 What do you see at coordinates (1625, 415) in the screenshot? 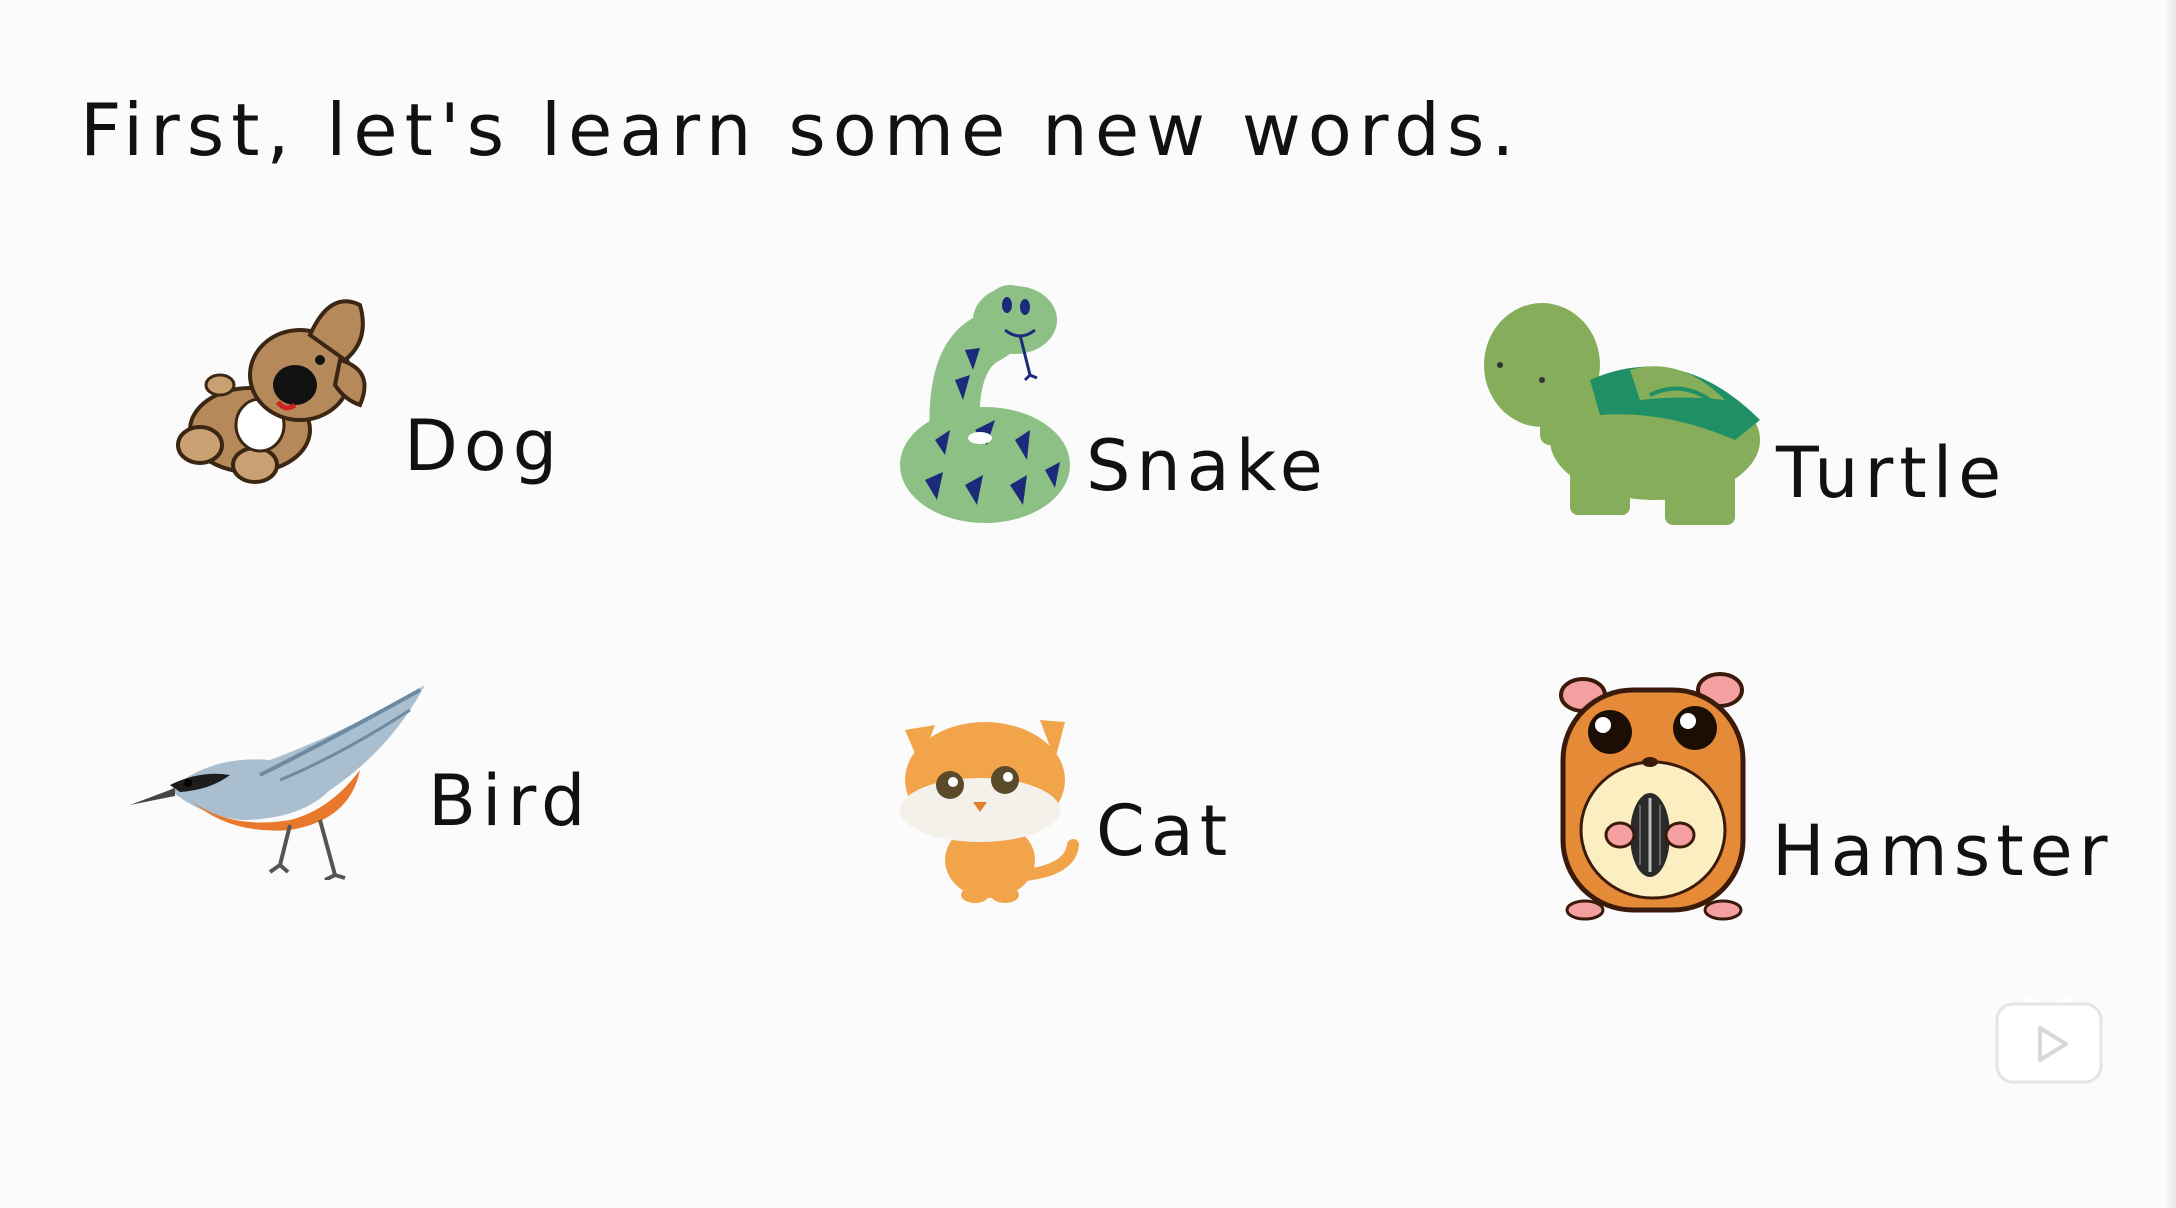
I see `turtle-picture` at bounding box center [1625, 415].